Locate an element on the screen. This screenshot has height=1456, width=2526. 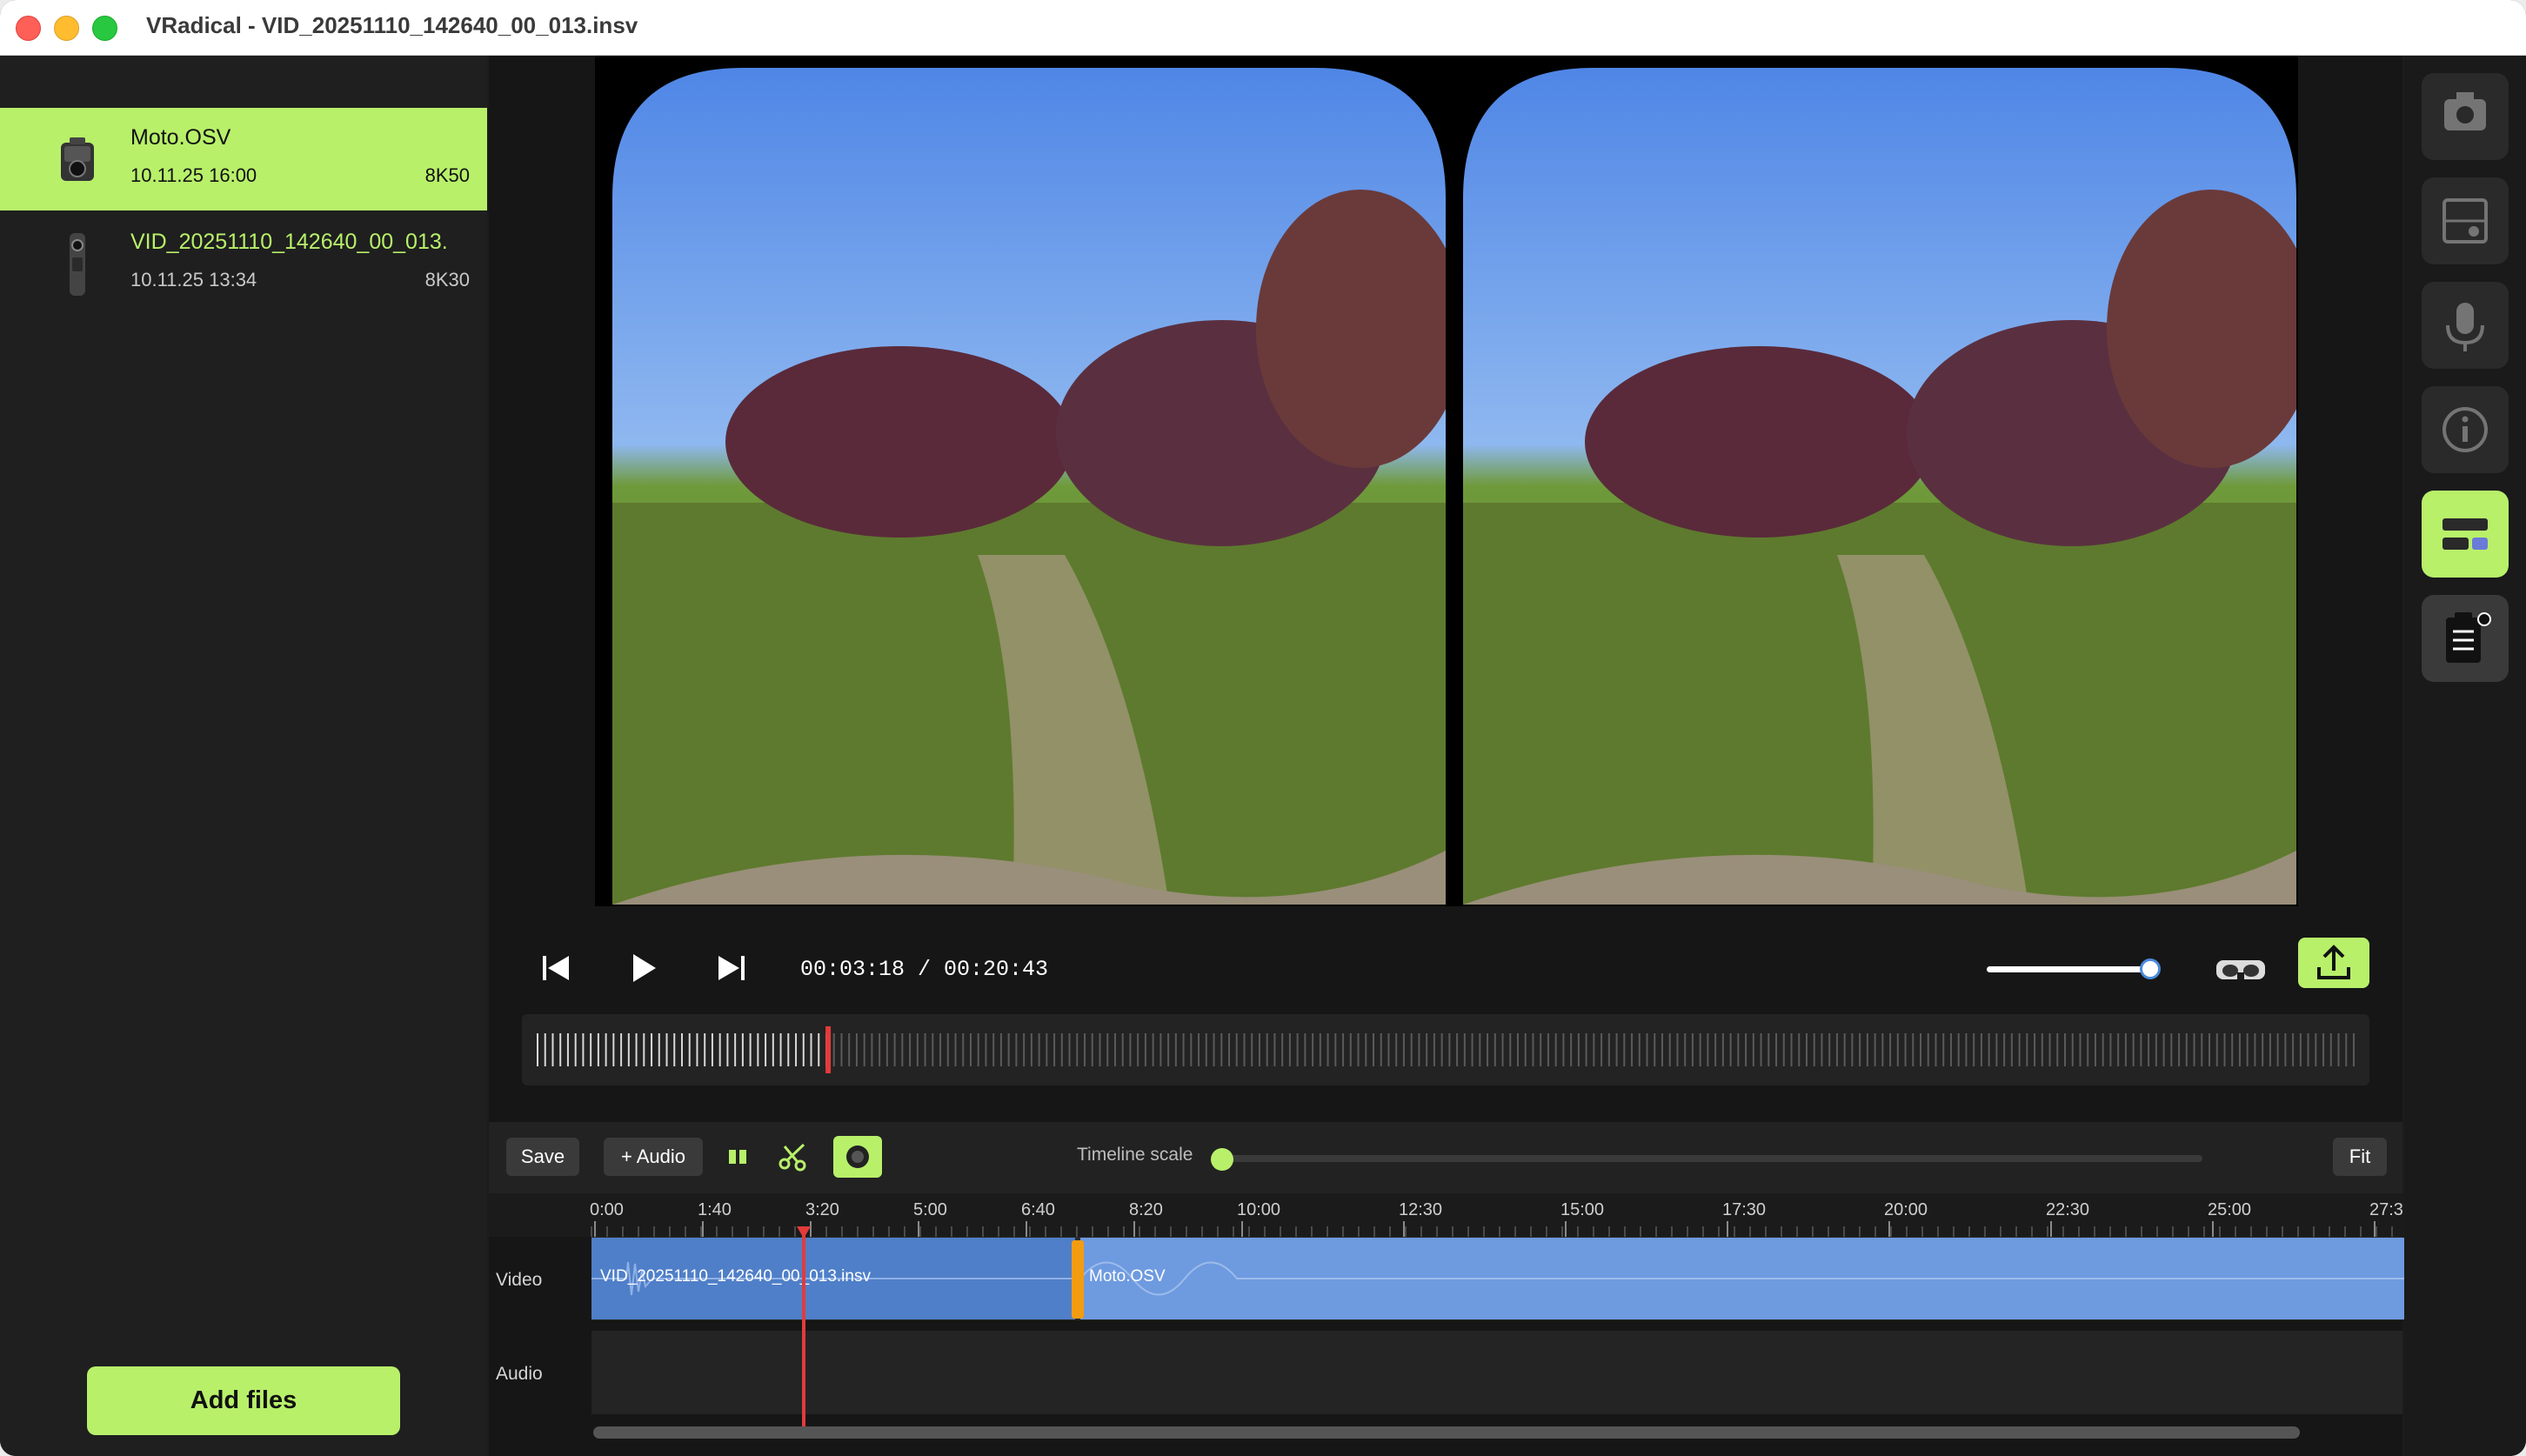
file-resolution: 8K50 is located at coordinates (447, 175).